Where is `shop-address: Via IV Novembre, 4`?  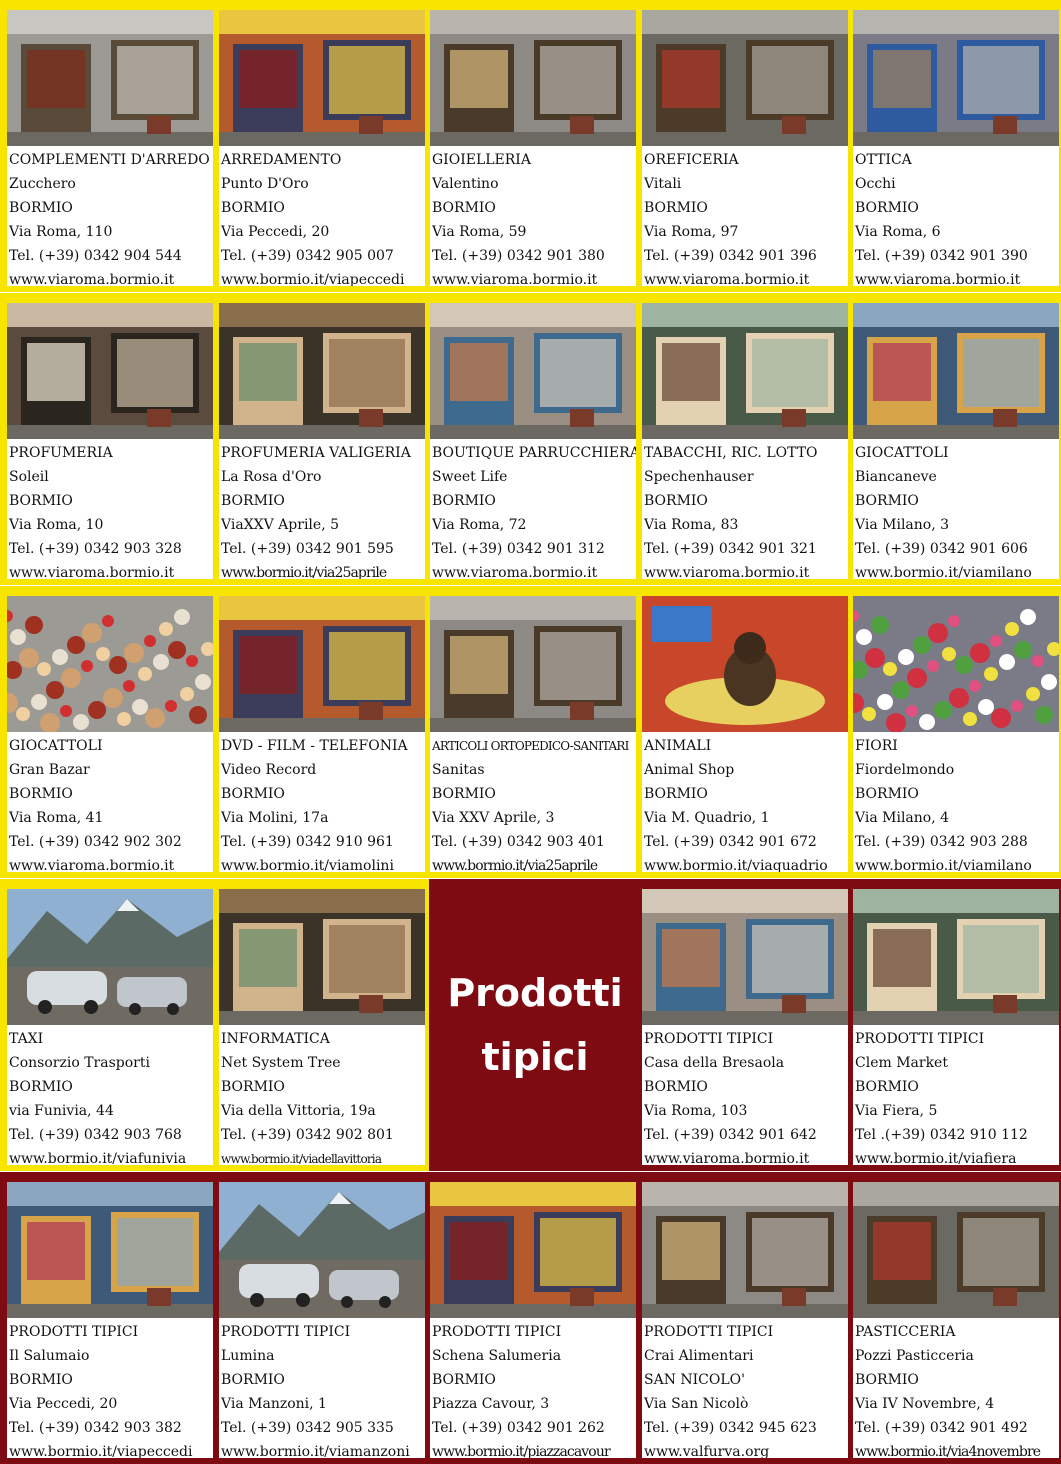
shop-address: Via IV Novembre, 4 is located at coordinates (925, 1404).